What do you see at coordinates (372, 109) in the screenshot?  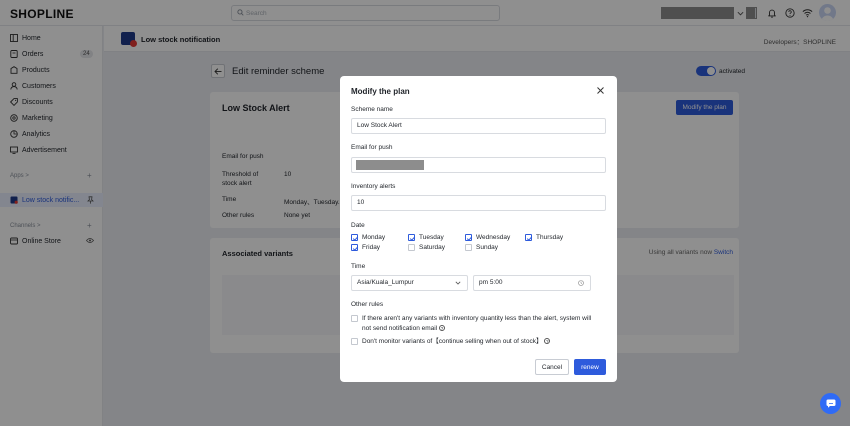 I see `scheme-name-label: Scheme name` at bounding box center [372, 109].